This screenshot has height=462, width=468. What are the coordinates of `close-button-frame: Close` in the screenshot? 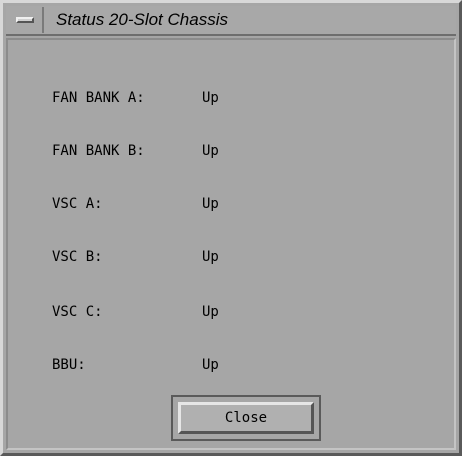 It's located at (246, 418).